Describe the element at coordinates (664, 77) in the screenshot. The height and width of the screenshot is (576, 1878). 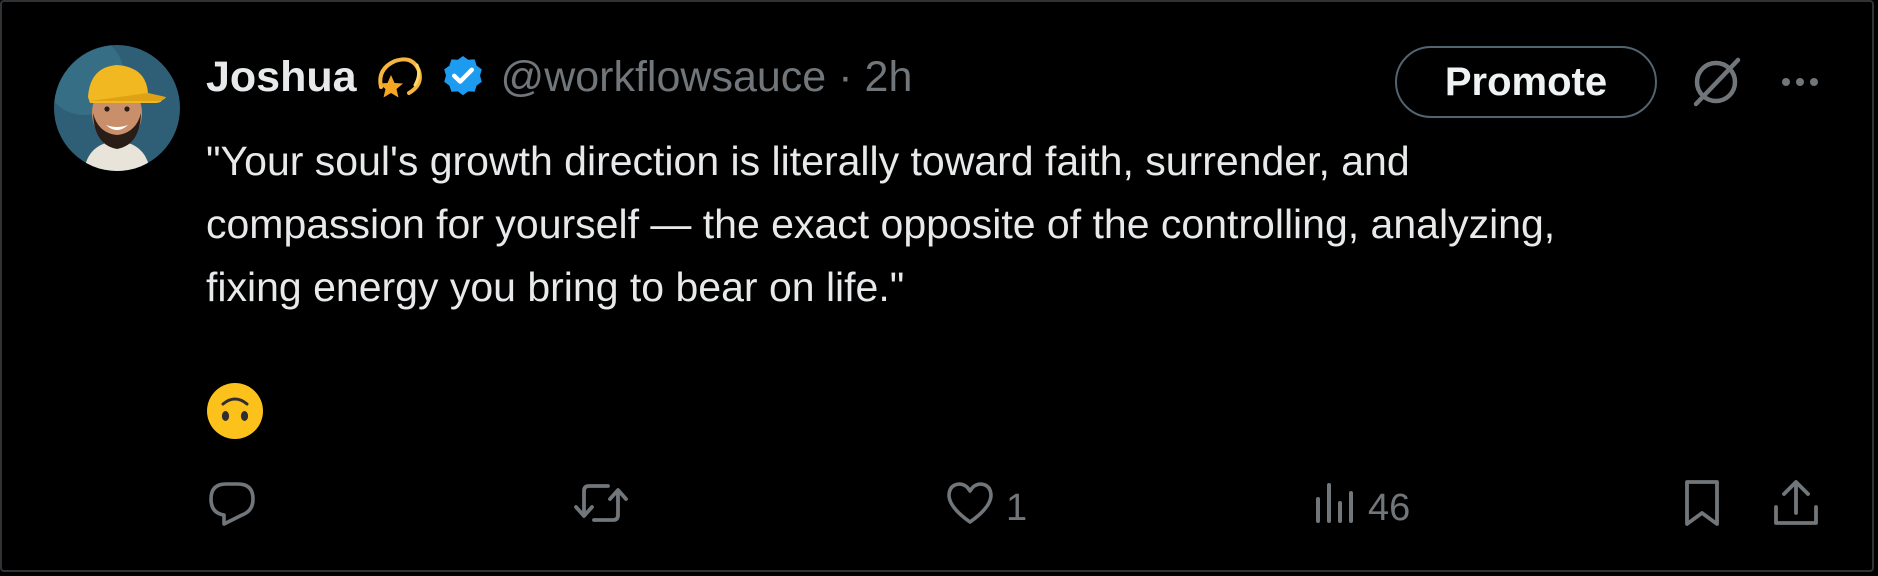
I see `author-handle: @workflowsauce` at that location.